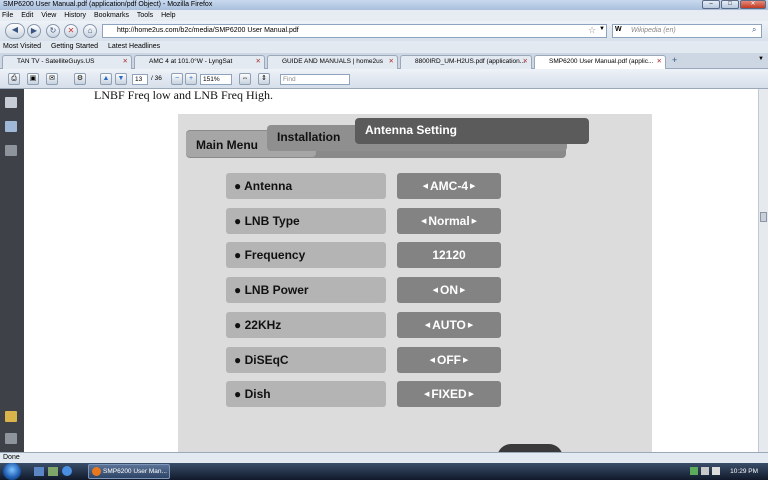  What do you see at coordinates (75, 15) in the screenshot?
I see `menu-history: History` at bounding box center [75, 15].